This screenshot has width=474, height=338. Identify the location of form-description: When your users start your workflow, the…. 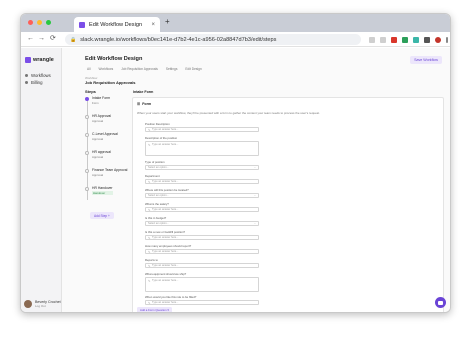
(228, 113).